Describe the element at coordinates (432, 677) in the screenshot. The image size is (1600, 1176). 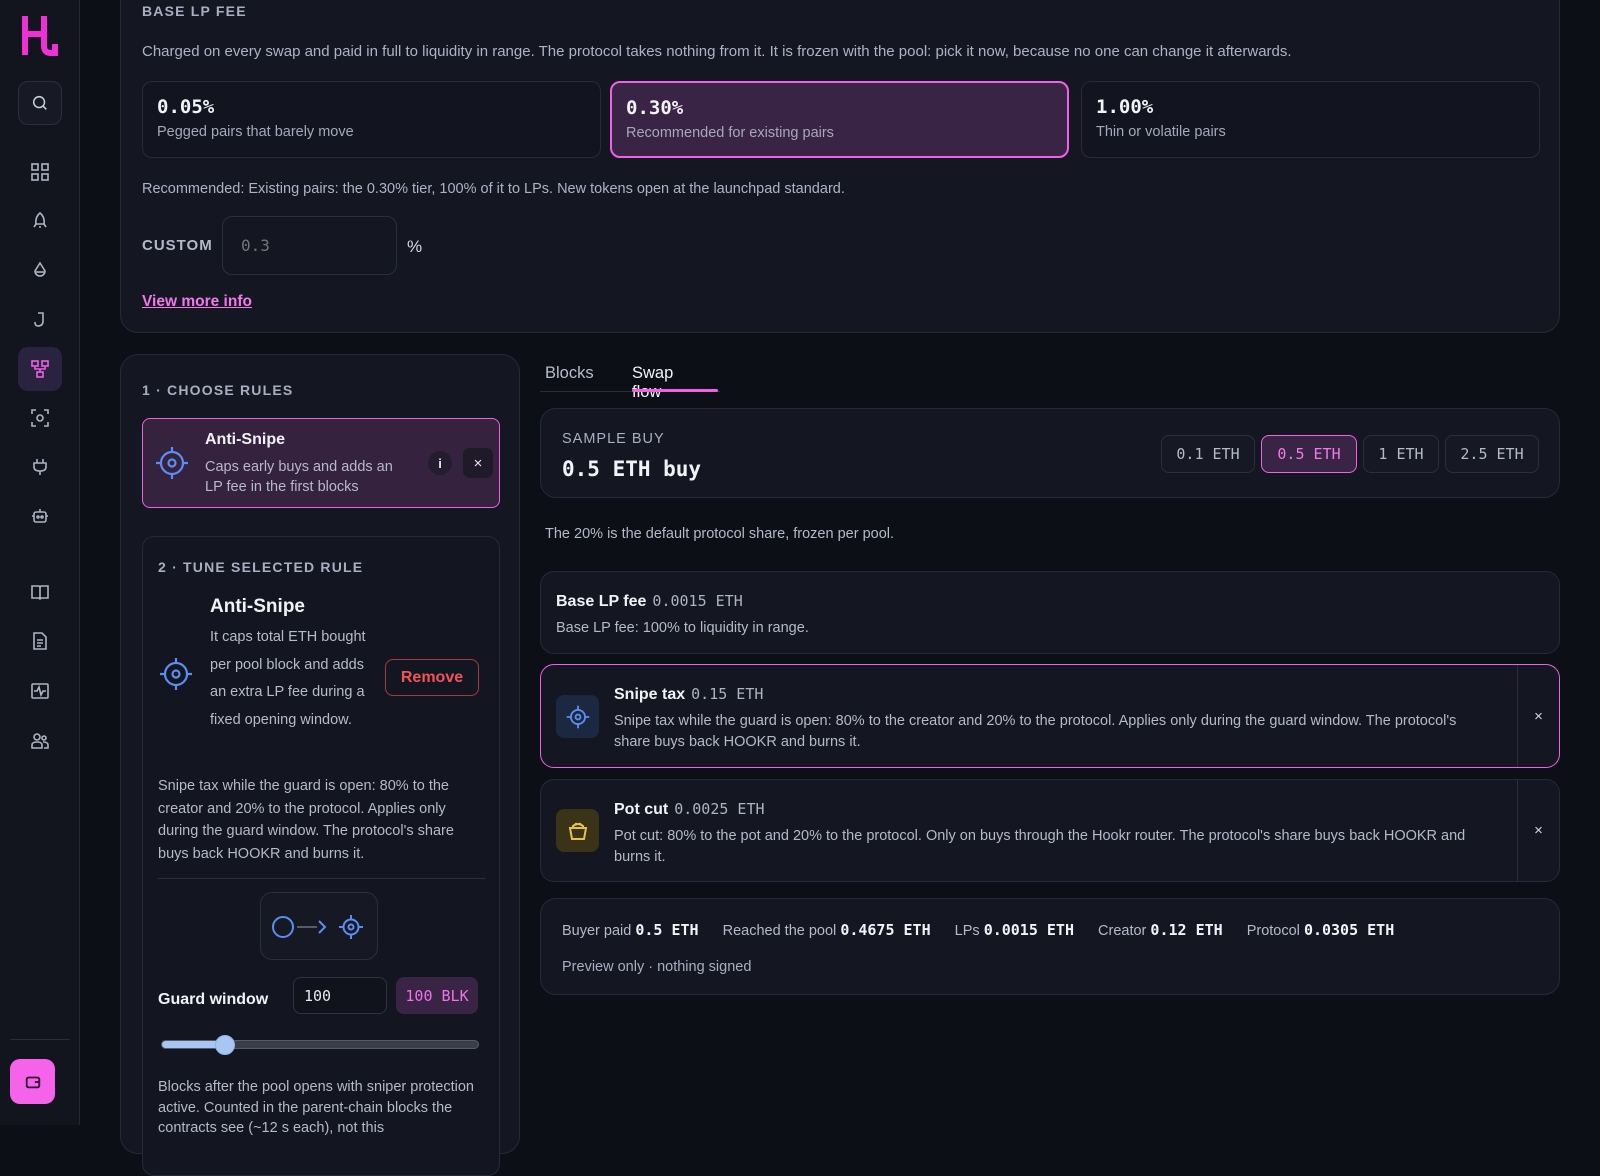
I see `remove-rule-button: Remove` at that location.